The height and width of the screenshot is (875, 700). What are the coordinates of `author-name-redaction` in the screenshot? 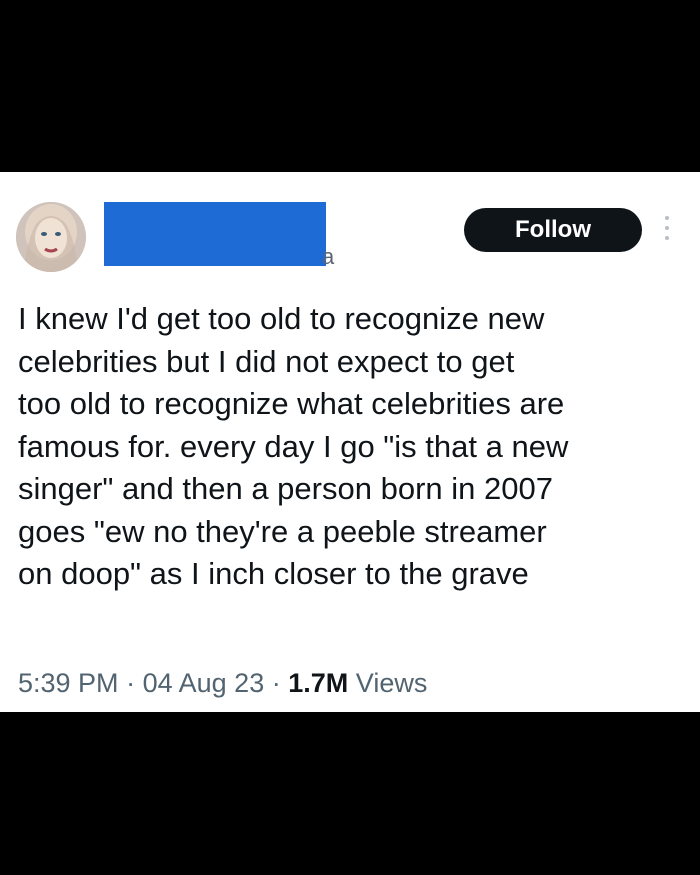 It's located at (215, 234).